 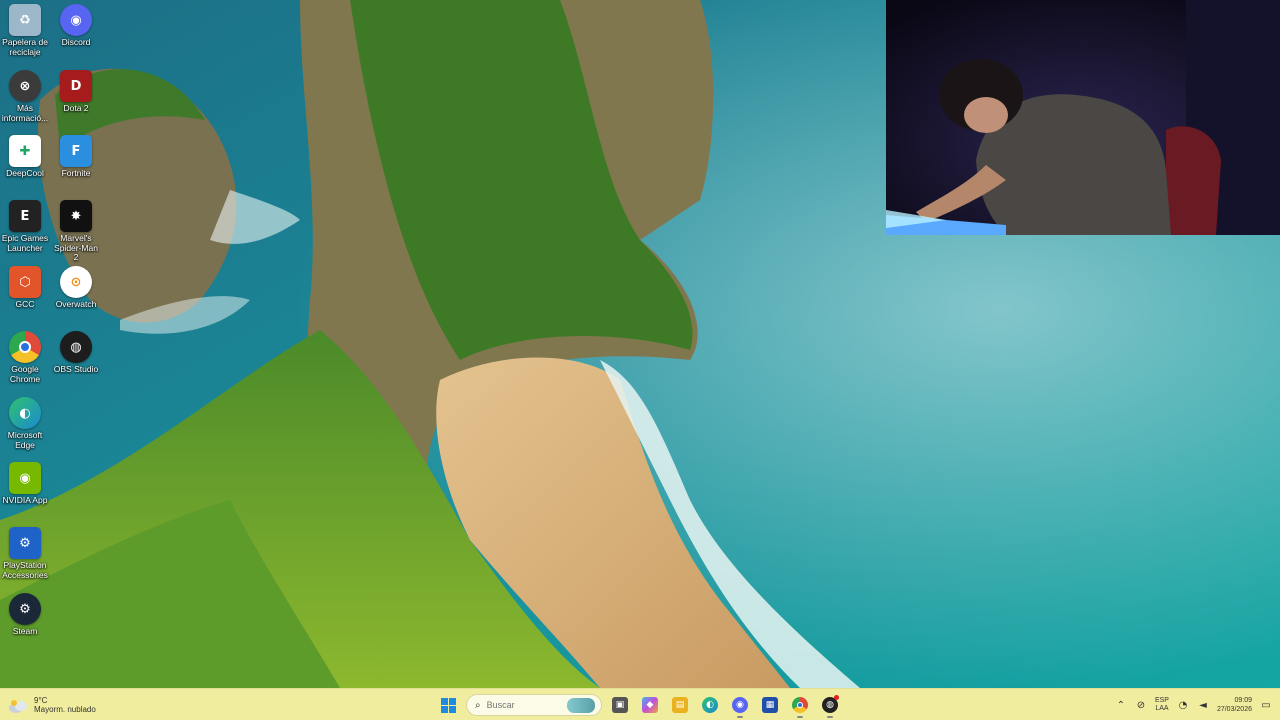 I want to click on taskbar-app-task-view: ▣, so click(x=620, y=705).